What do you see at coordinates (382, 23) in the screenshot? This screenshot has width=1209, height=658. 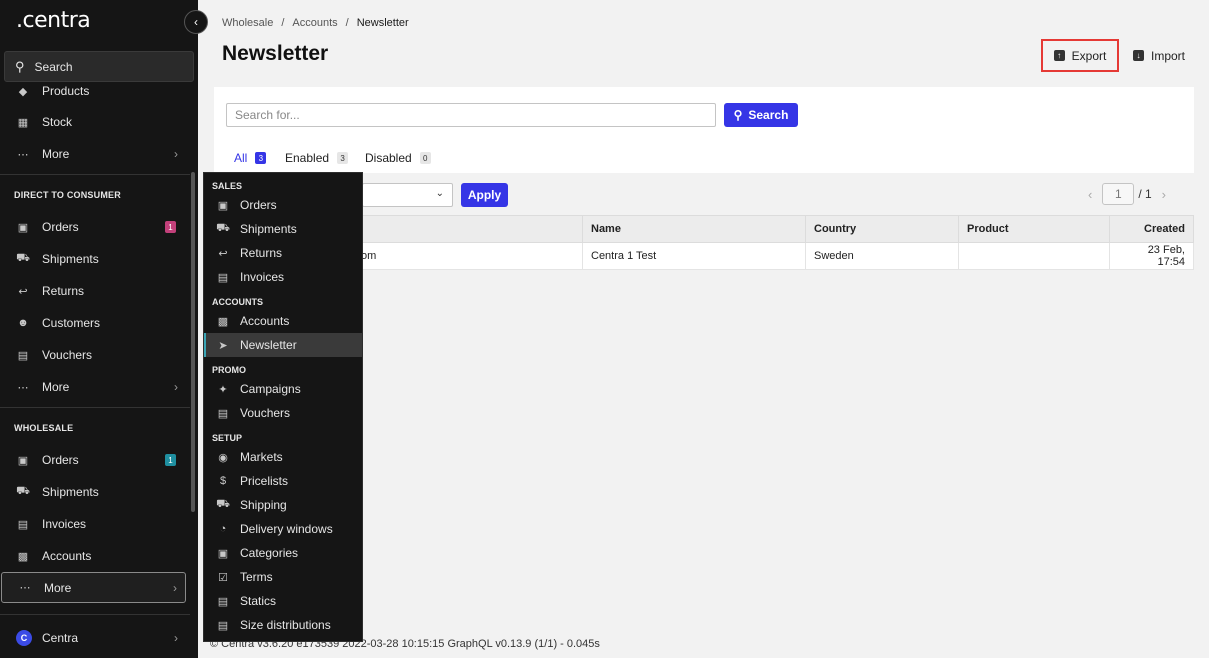 I see `breadcrumb-newsletter: Newsletter` at bounding box center [382, 23].